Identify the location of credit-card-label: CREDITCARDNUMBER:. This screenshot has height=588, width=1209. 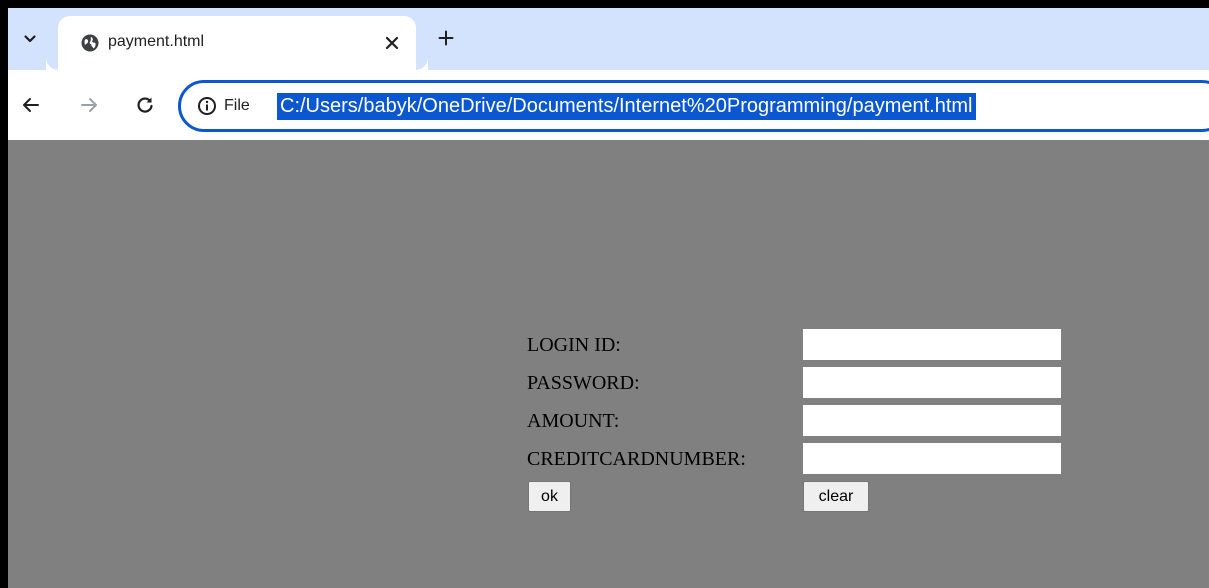
(636, 459).